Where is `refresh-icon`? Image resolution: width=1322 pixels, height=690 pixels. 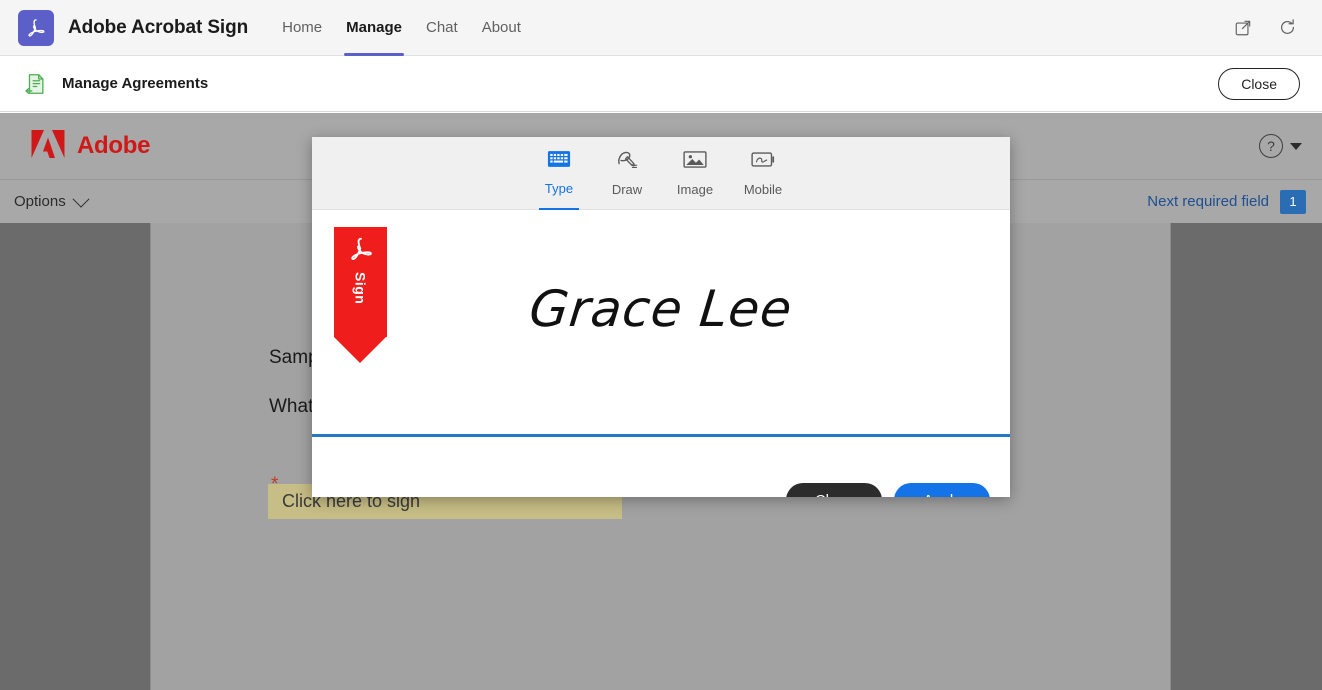 refresh-icon is located at coordinates (1287, 28).